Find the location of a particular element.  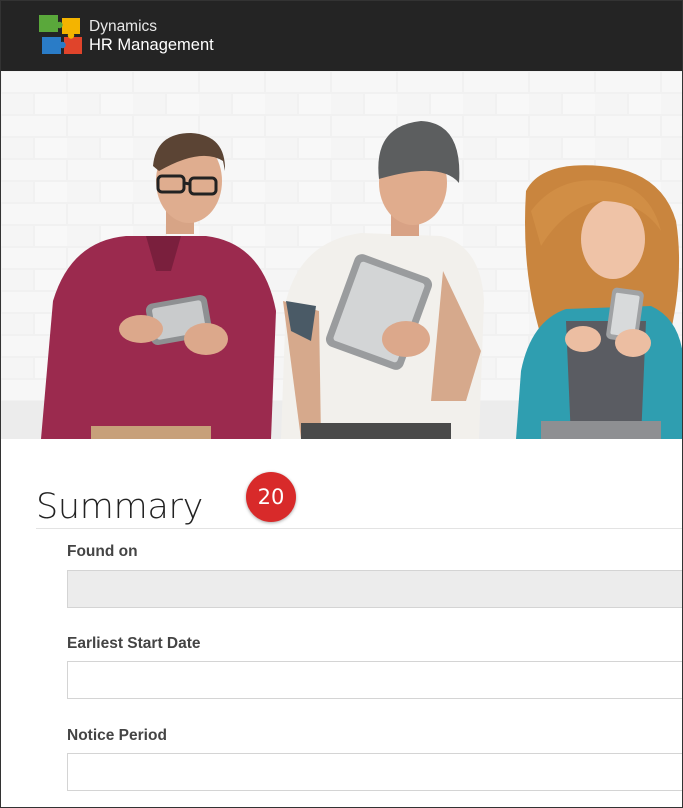

person-right is located at coordinates (599, 302).